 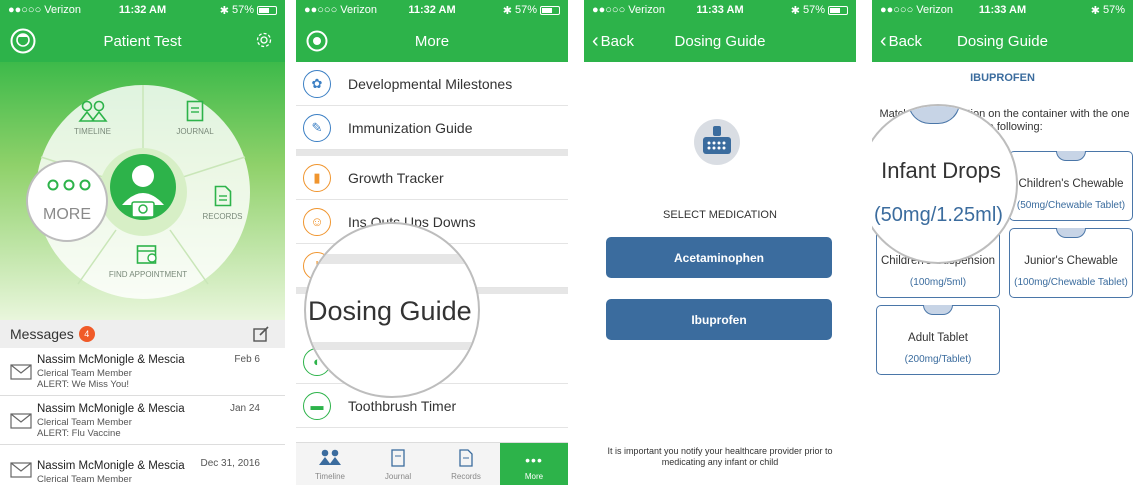 What do you see at coordinates (67, 214) in the screenshot?
I see `wheel-label-more: MORE` at bounding box center [67, 214].